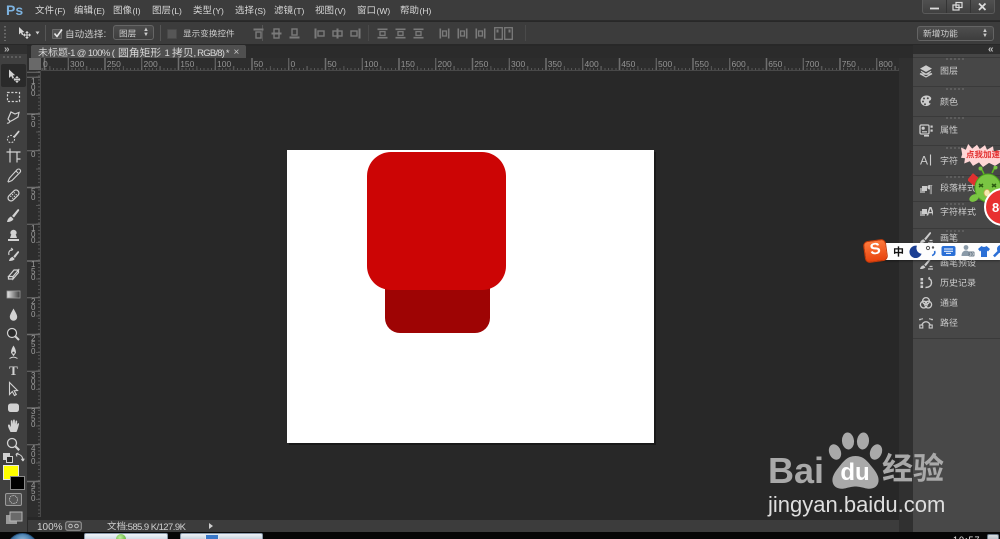 The height and width of the screenshot is (539, 1000). What do you see at coordinates (972, 254) in the screenshot?
I see `svg-text: 10` at bounding box center [972, 254].